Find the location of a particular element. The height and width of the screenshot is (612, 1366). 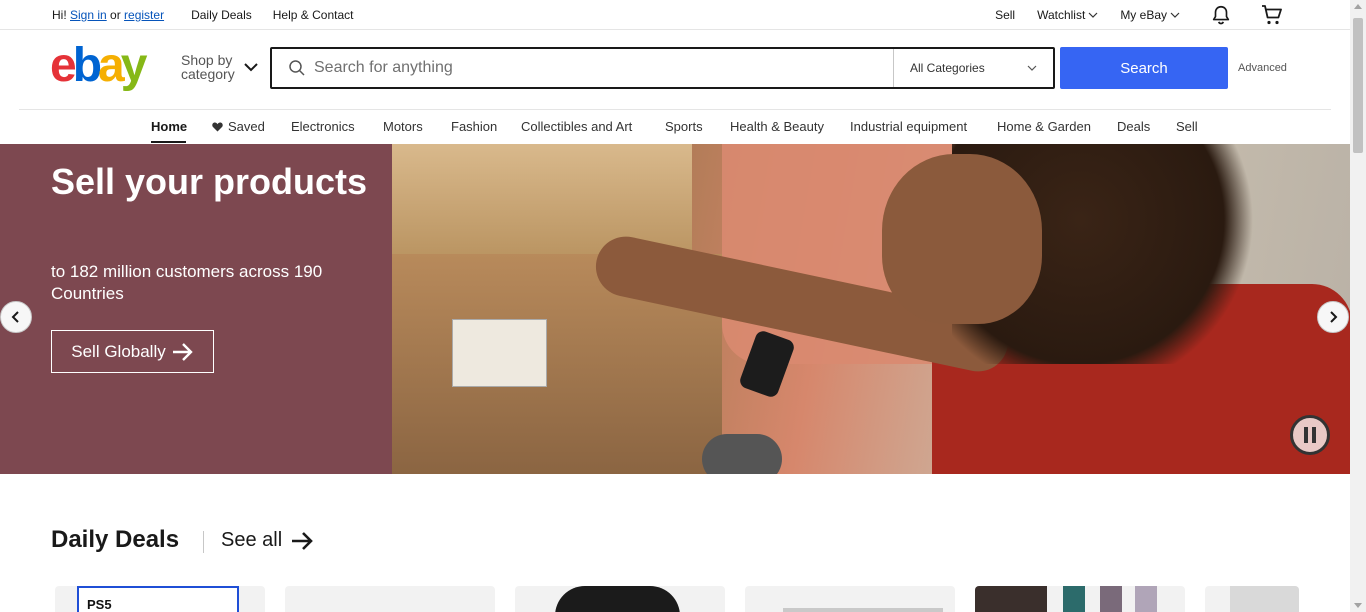

hero-image-shipping-label is located at coordinates (499, 353).